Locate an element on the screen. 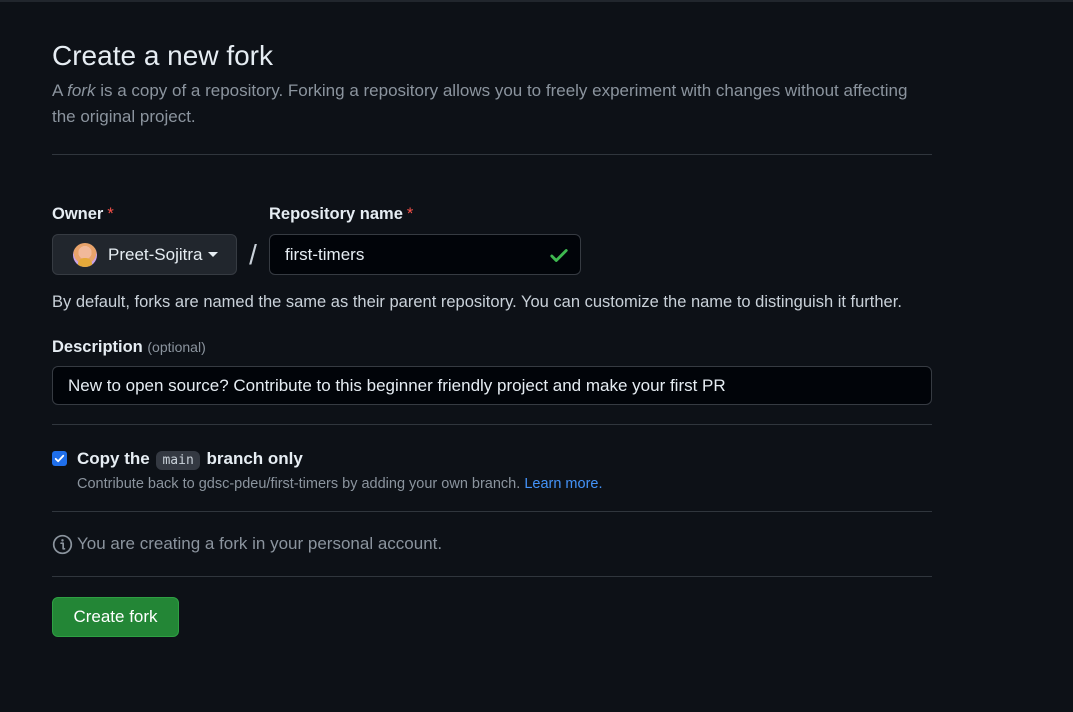  copy-branch-label: Copy the main branch only is located at coordinates (340, 460).